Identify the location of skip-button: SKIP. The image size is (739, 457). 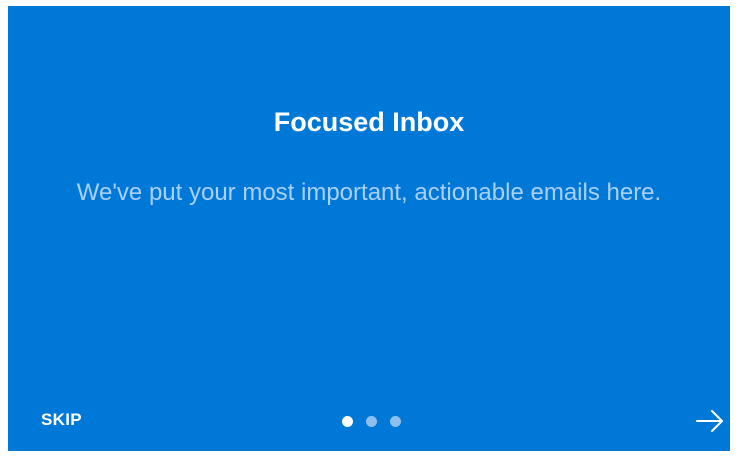
(61, 420).